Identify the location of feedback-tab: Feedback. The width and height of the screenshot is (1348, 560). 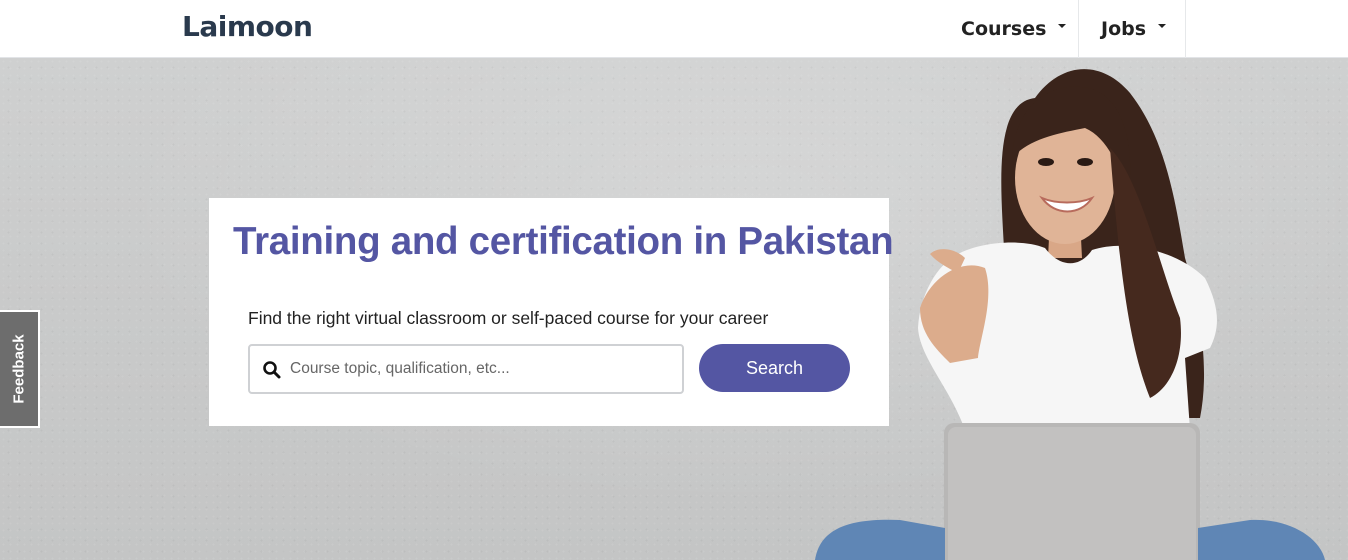
(20, 369).